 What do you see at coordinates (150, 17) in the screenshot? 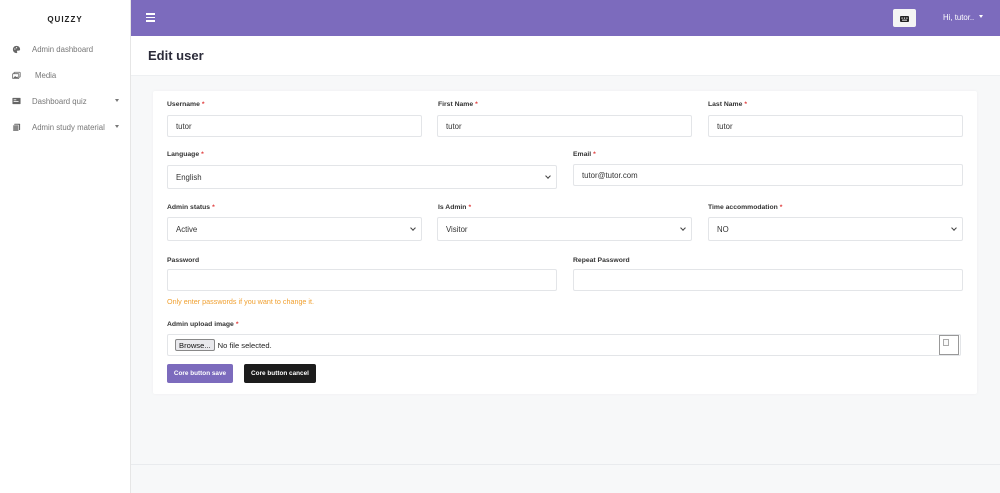
I see `hamburger-icon` at bounding box center [150, 17].